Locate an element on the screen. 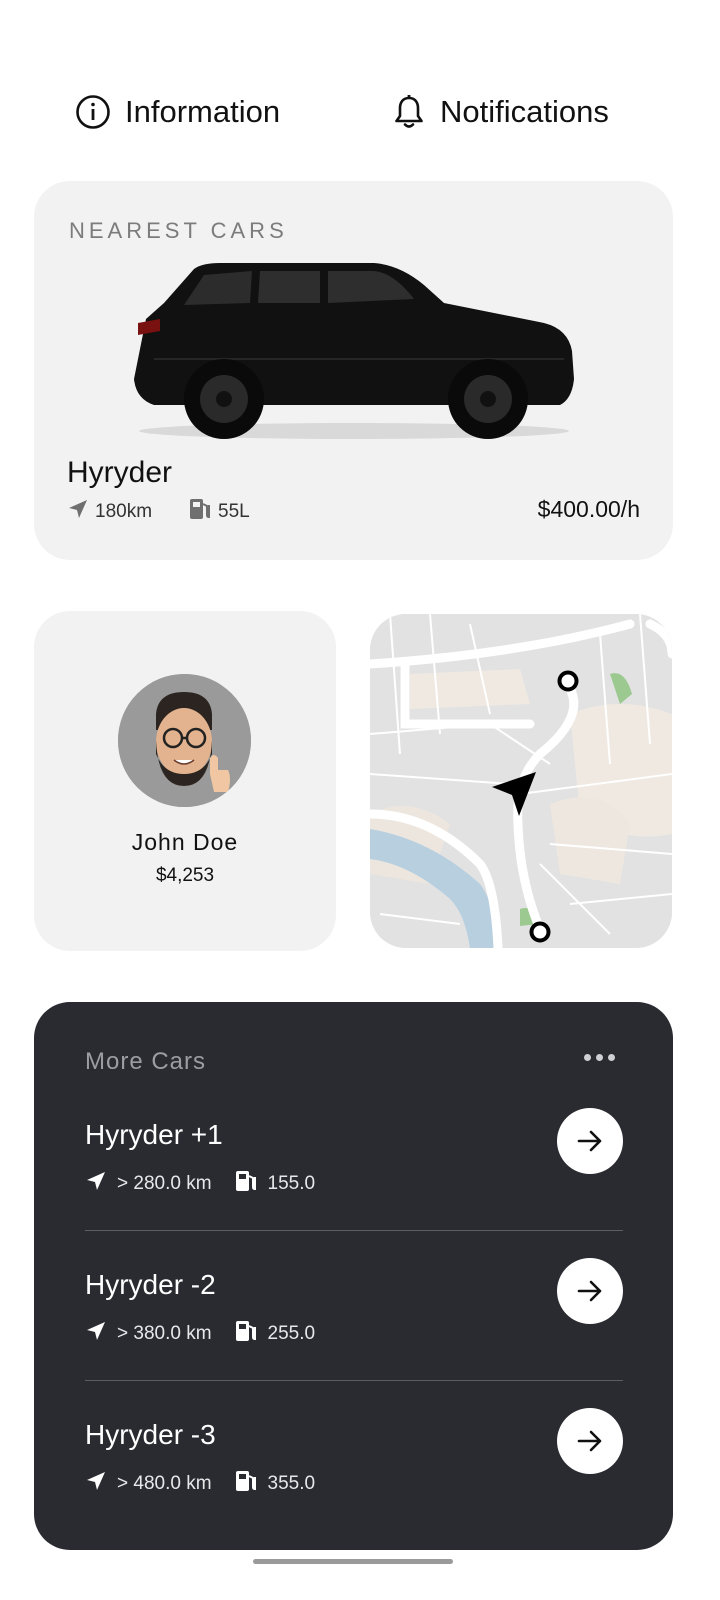 The image size is (720, 1600). bell-icon is located at coordinates (409, 112).